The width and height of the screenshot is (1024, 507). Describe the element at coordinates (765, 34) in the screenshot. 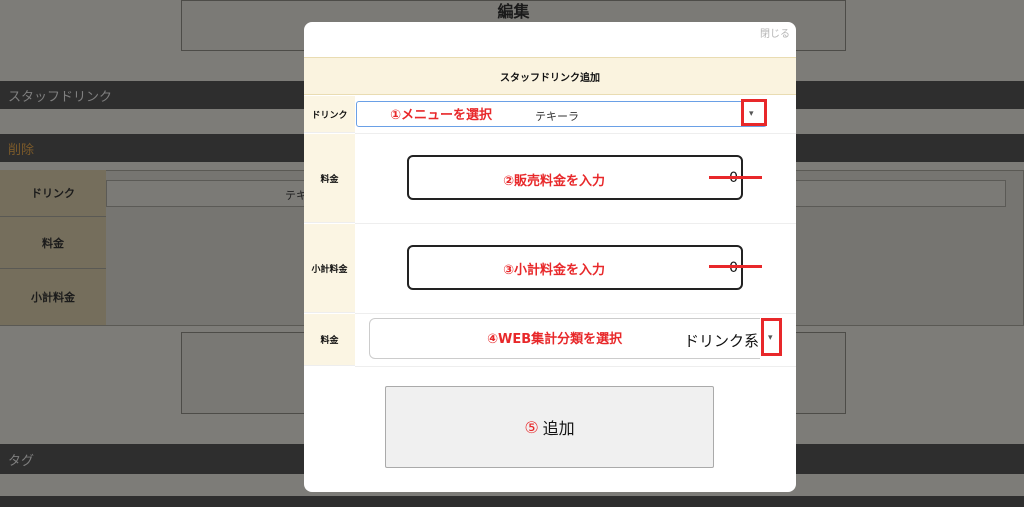

I see `close-button: 閉じる` at that location.